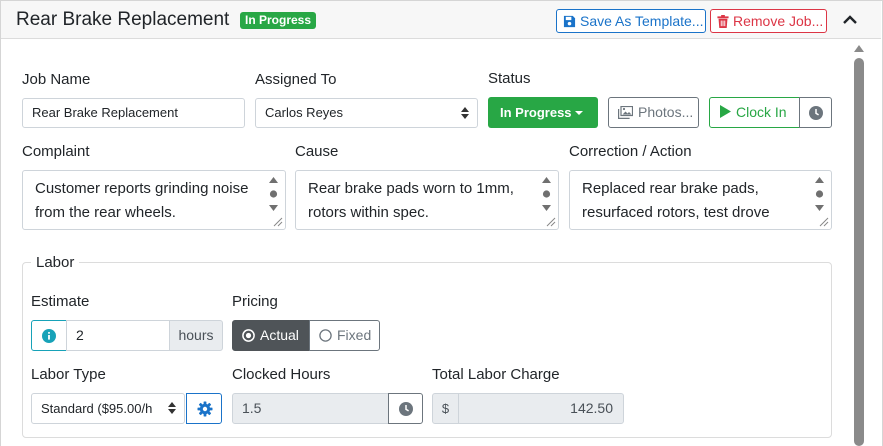 The image size is (883, 446). Describe the element at coordinates (354, 335) in the screenshot. I see `pricing-fixed-label: Fixed` at that location.